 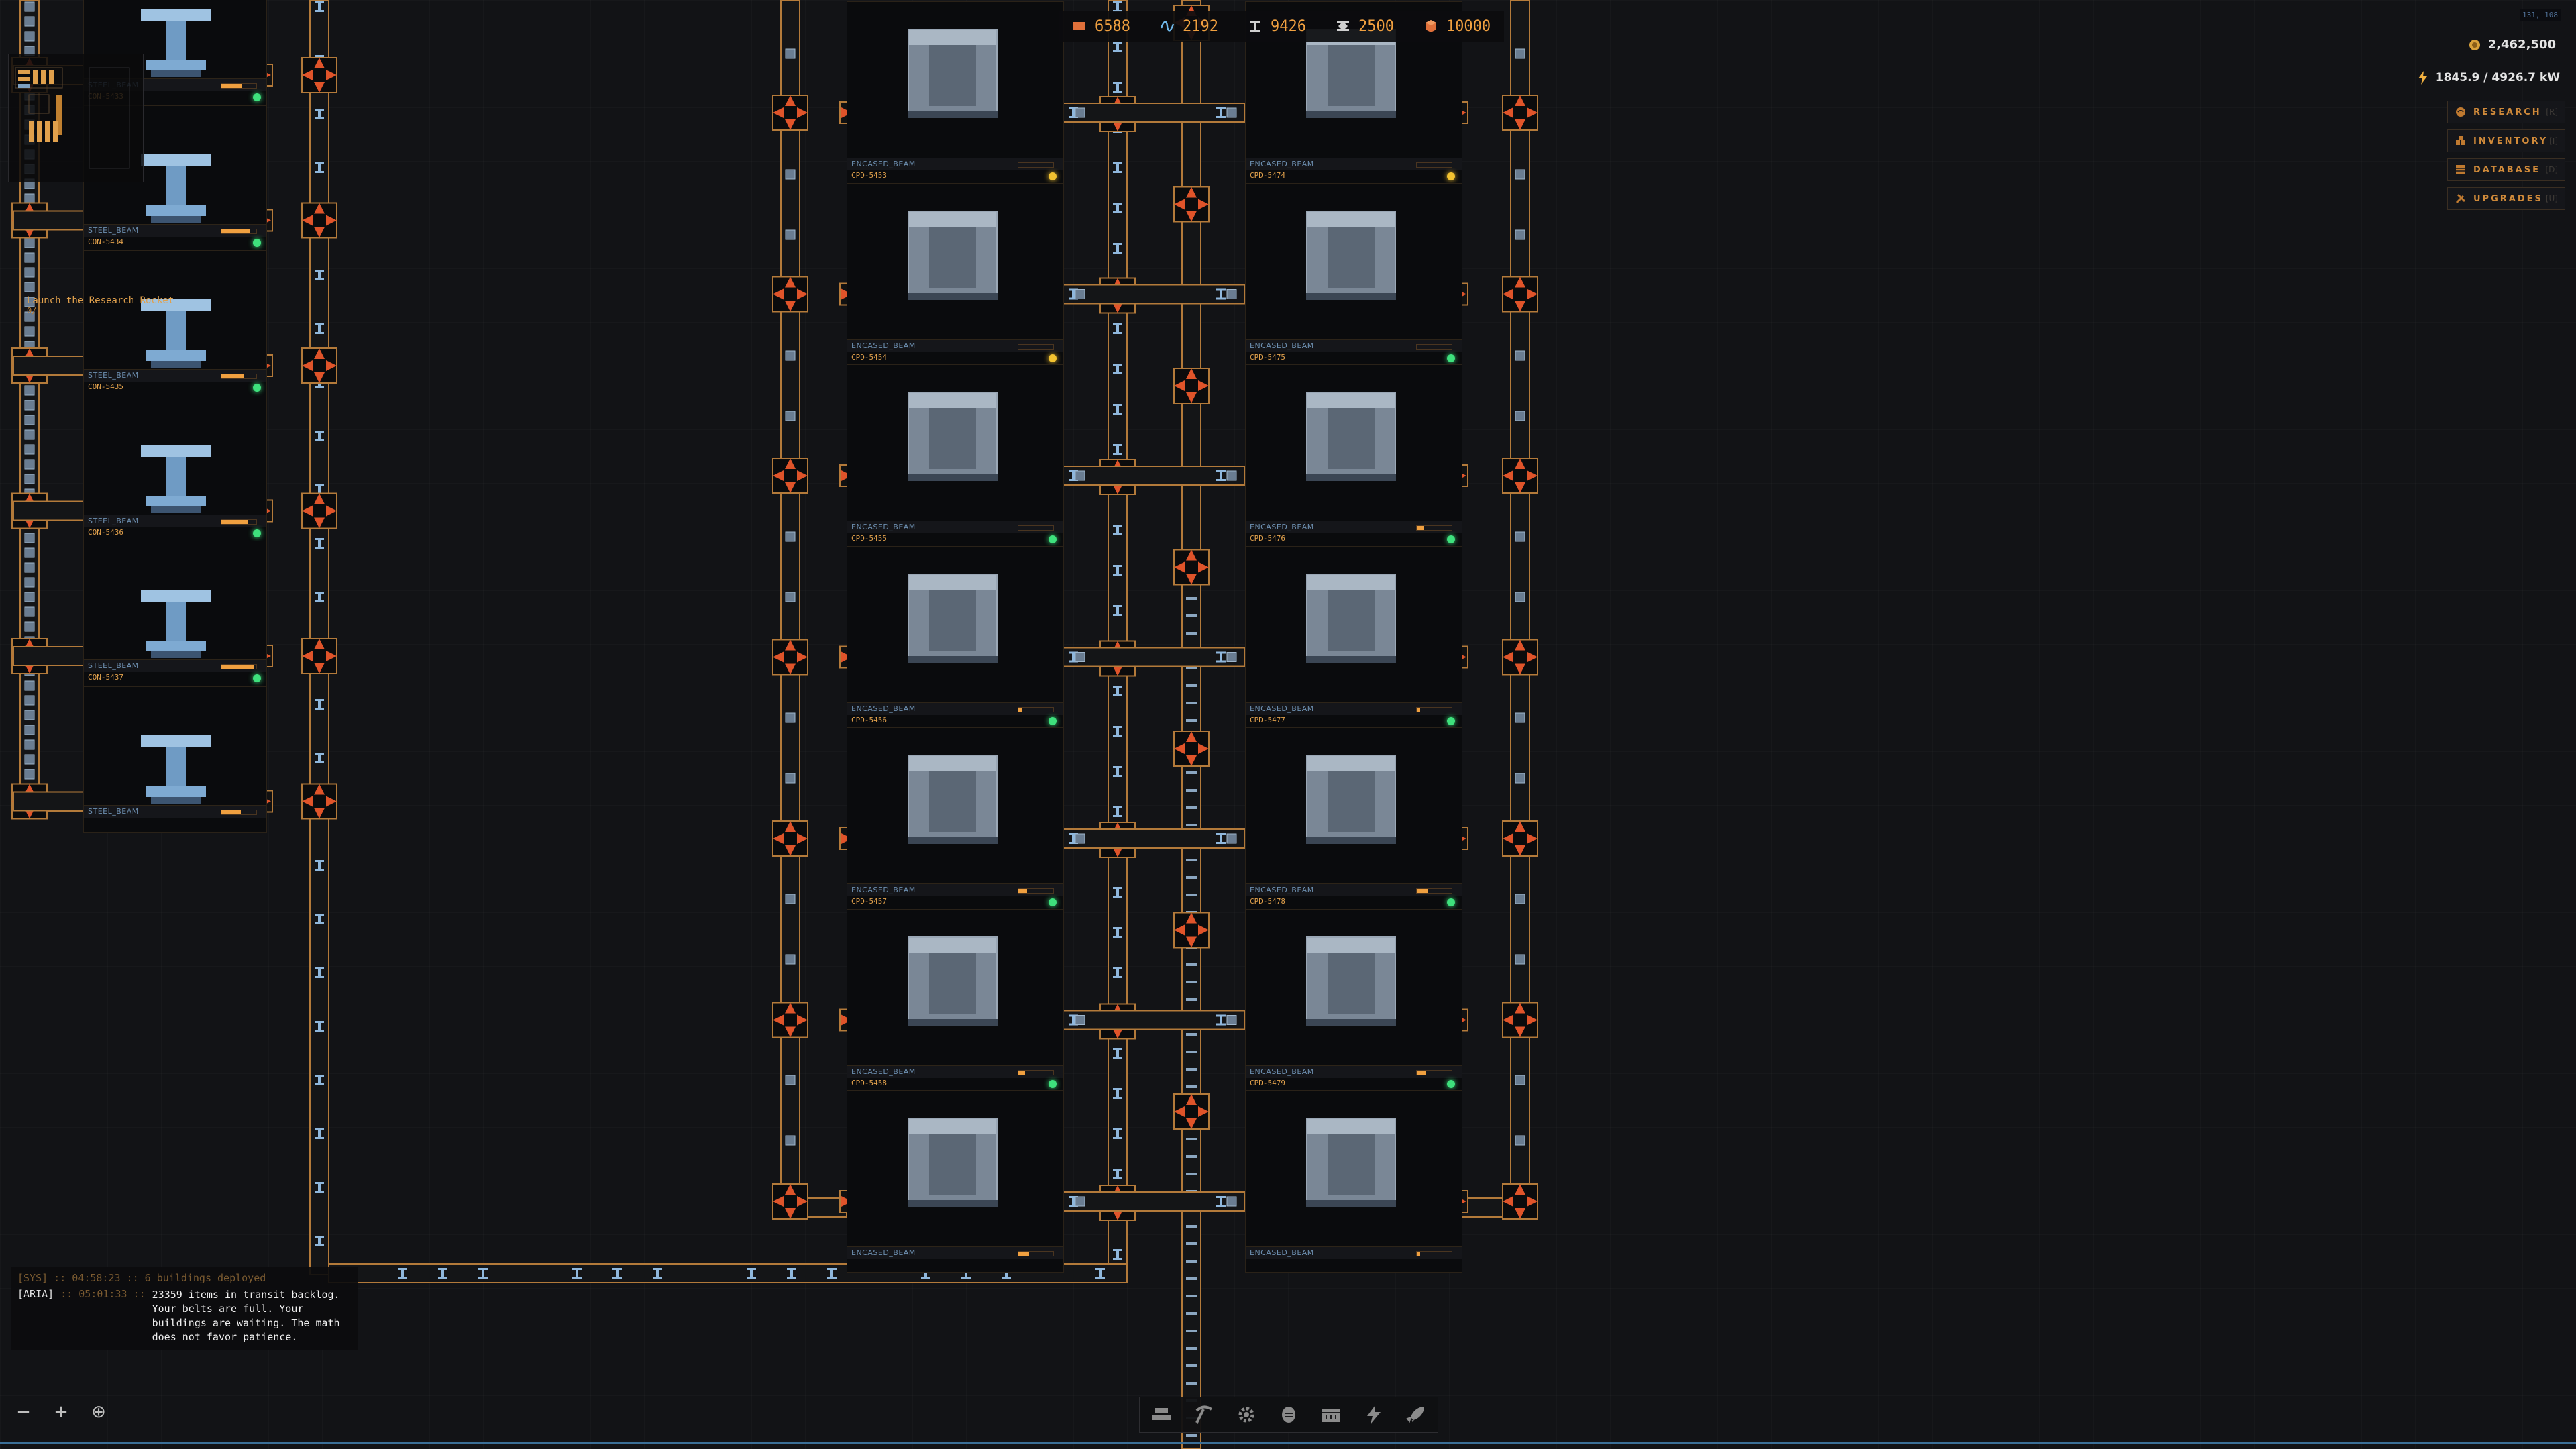 I want to click on zoom-out-button: −, so click(x=23, y=1412).